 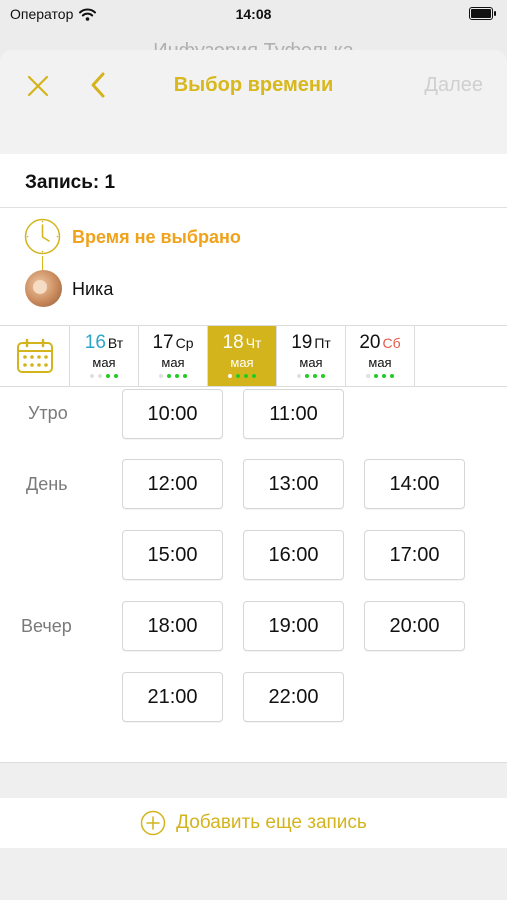 I want to click on date-cell-18: 18 Чт мая, so click(x=242, y=356).